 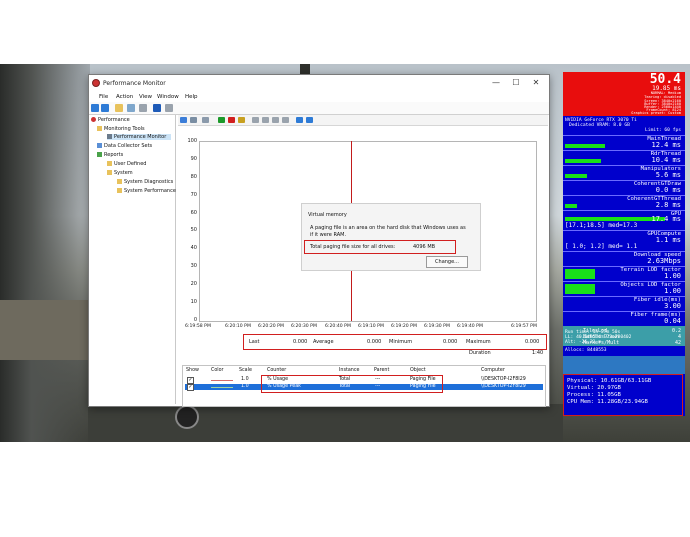 I want to click on delete-counter-icon, so click(x=231, y=120).